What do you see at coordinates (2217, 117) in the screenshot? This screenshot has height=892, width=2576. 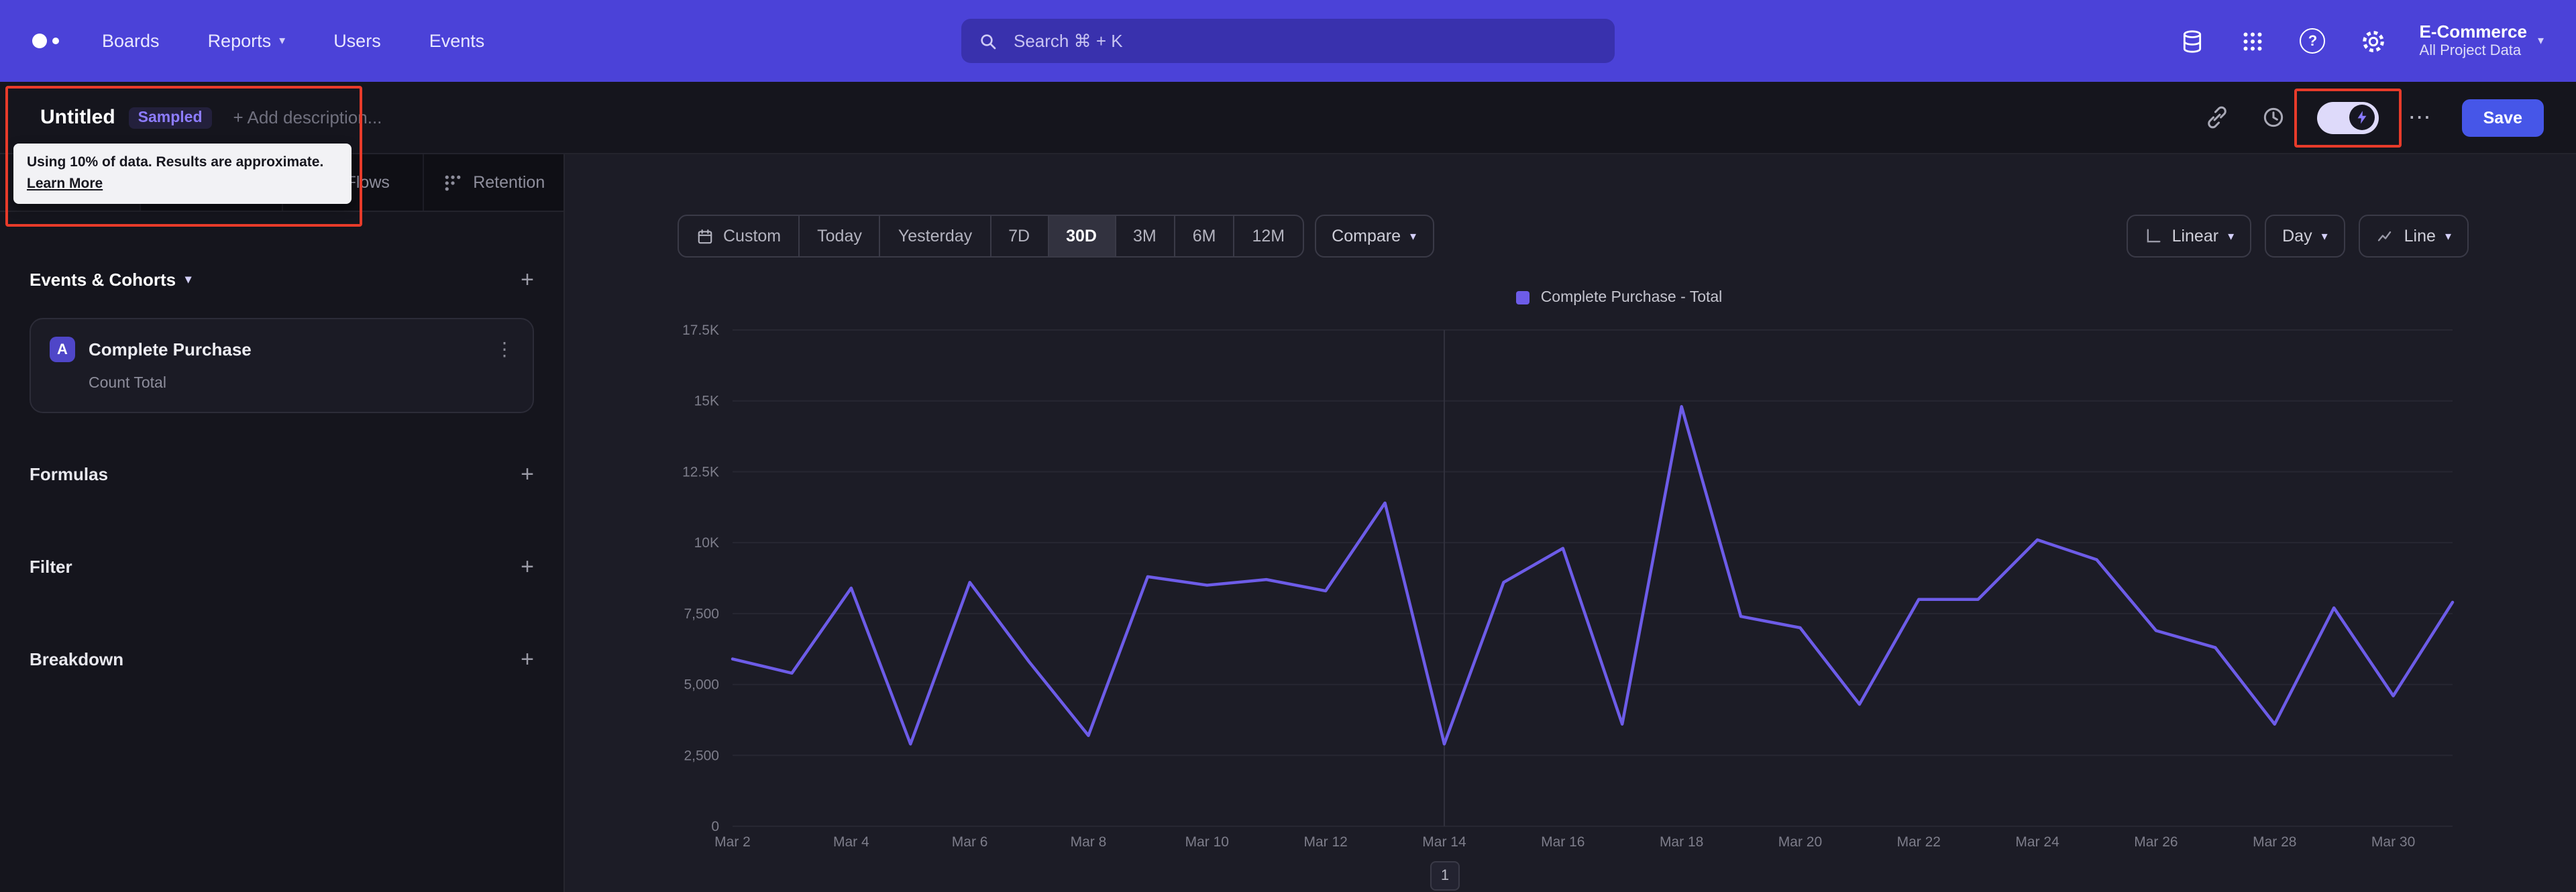 I see `share-link-icon` at bounding box center [2217, 117].